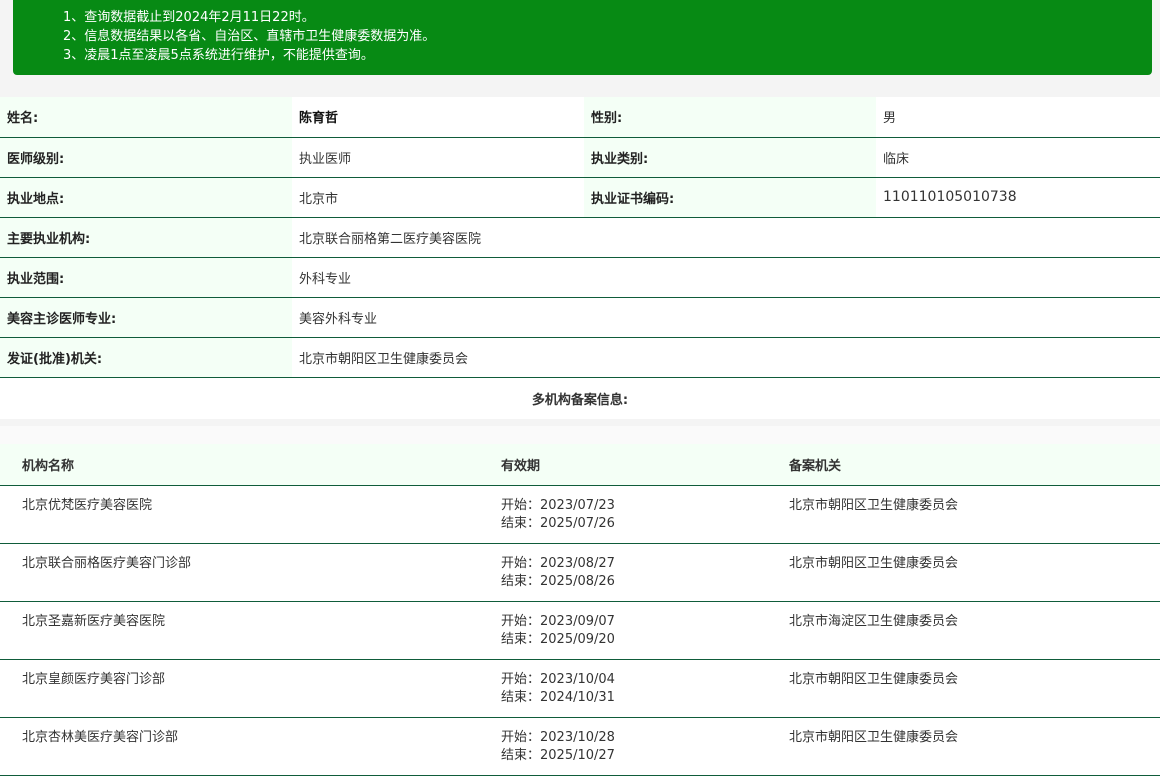 The height and width of the screenshot is (776, 1160). Describe the element at coordinates (250, 746) in the screenshot. I see `record-institution: 北京杏林美医疗美容门诊部` at that location.